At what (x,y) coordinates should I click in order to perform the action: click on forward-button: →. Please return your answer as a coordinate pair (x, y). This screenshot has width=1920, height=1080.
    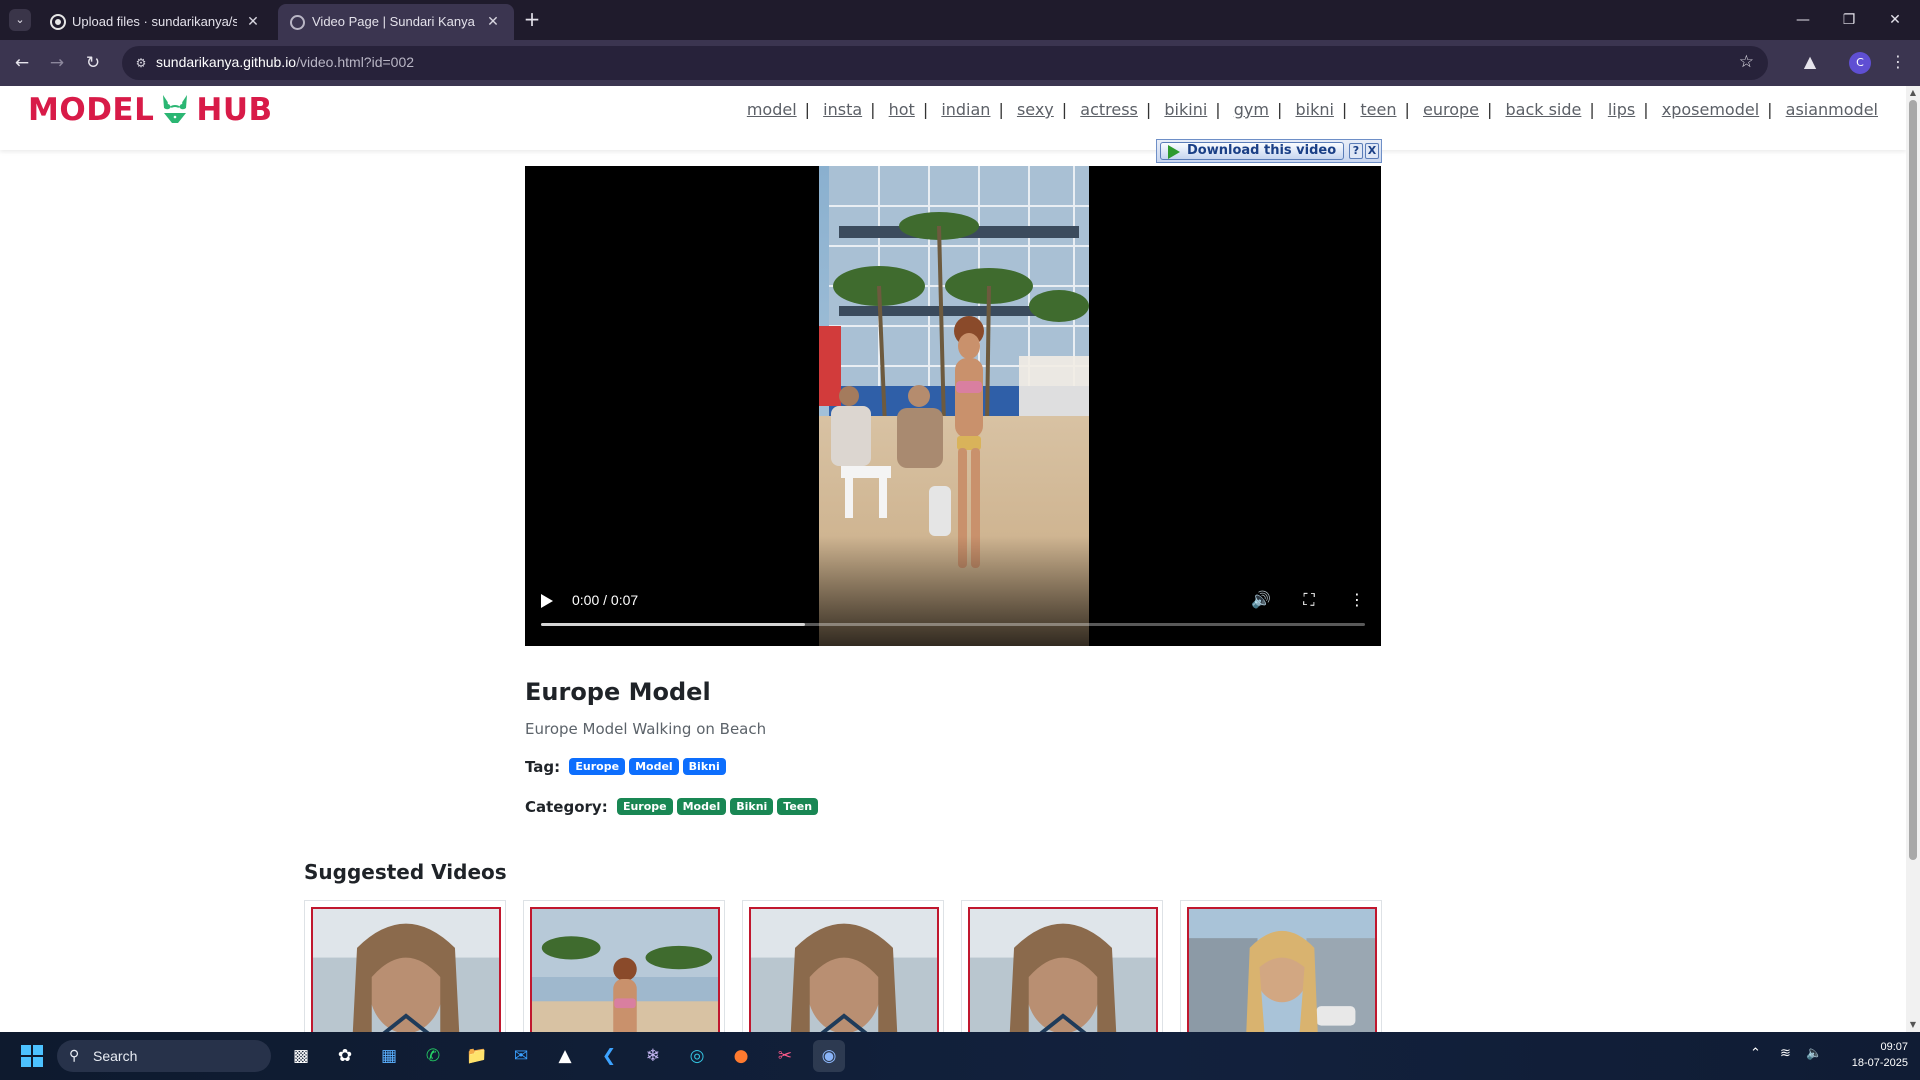
    Looking at the image, I should click on (57, 63).